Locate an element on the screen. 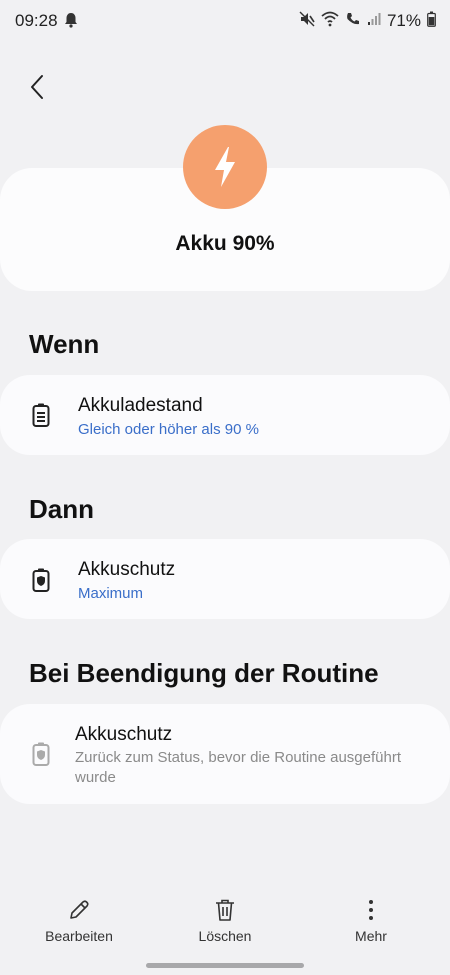 The image size is (450, 975). section-heading-dann: Dann is located at coordinates (61, 509).